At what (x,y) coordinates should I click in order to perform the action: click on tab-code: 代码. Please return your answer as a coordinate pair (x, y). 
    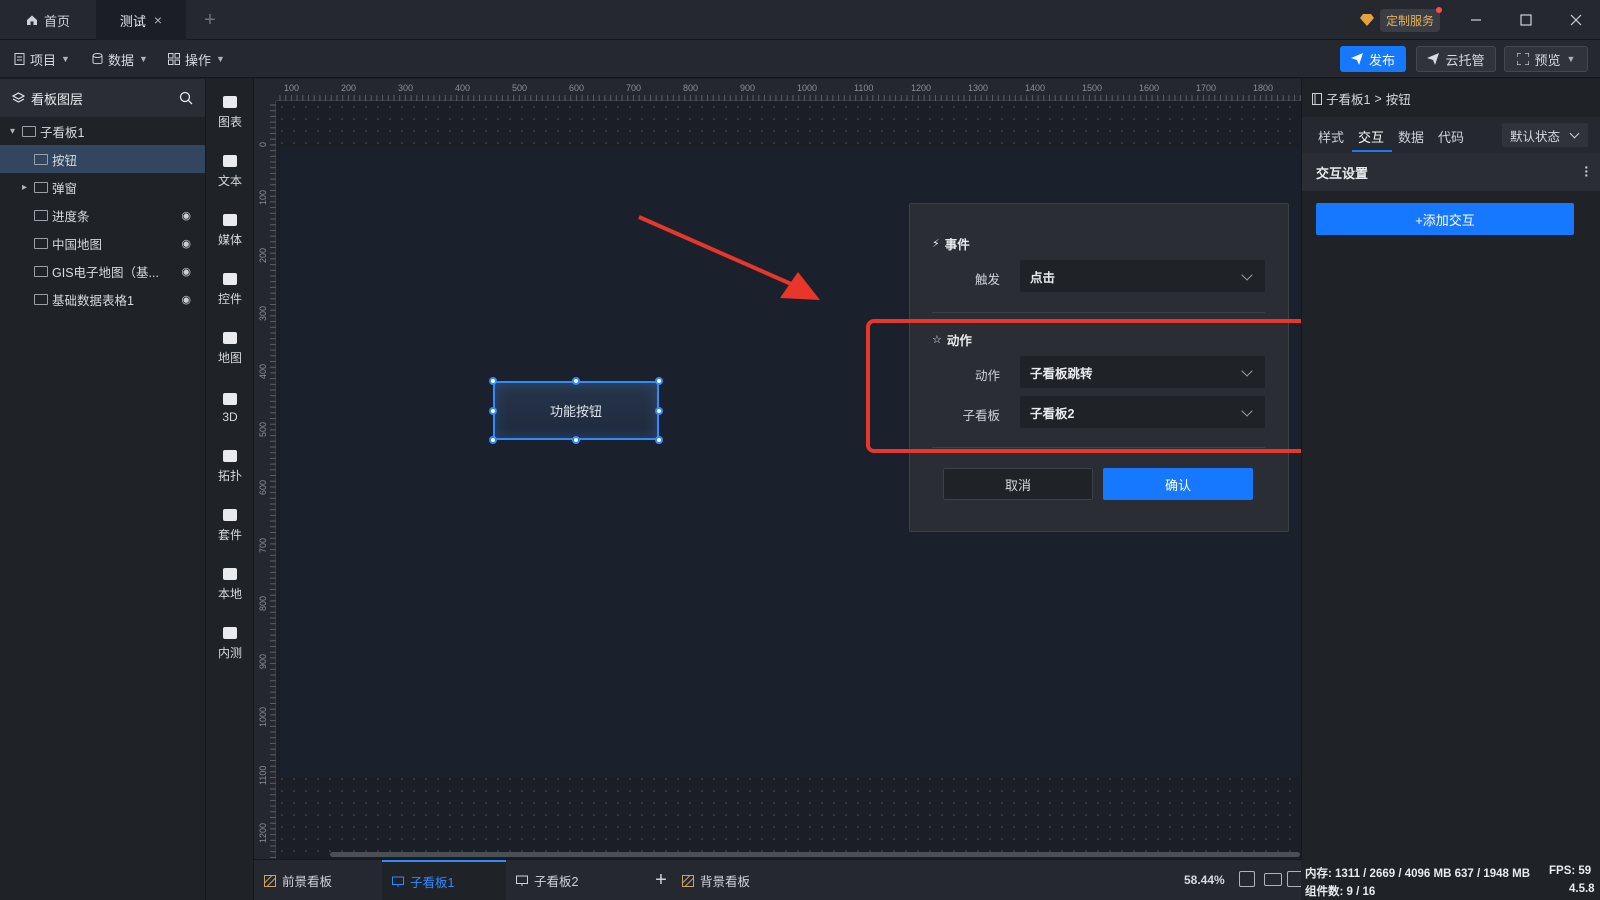
    Looking at the image, I should click on (1451, 136).